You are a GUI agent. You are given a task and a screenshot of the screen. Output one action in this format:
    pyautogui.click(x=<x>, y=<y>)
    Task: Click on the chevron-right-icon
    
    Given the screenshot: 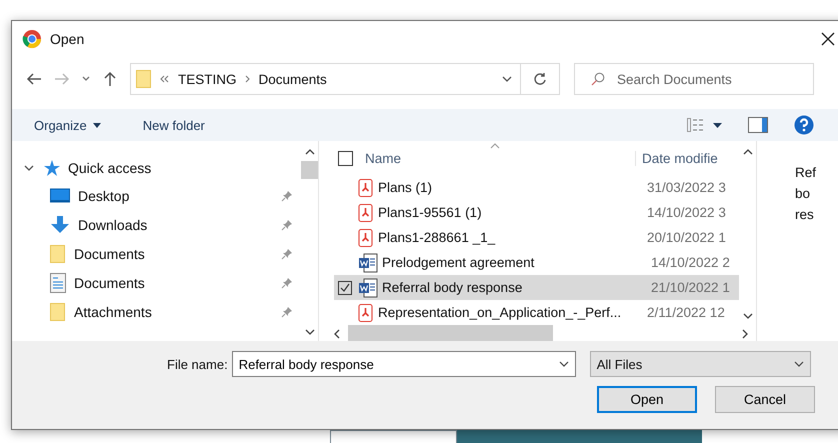 What is the action you would take?
    pyautogui.click(x=247, y=79)
    